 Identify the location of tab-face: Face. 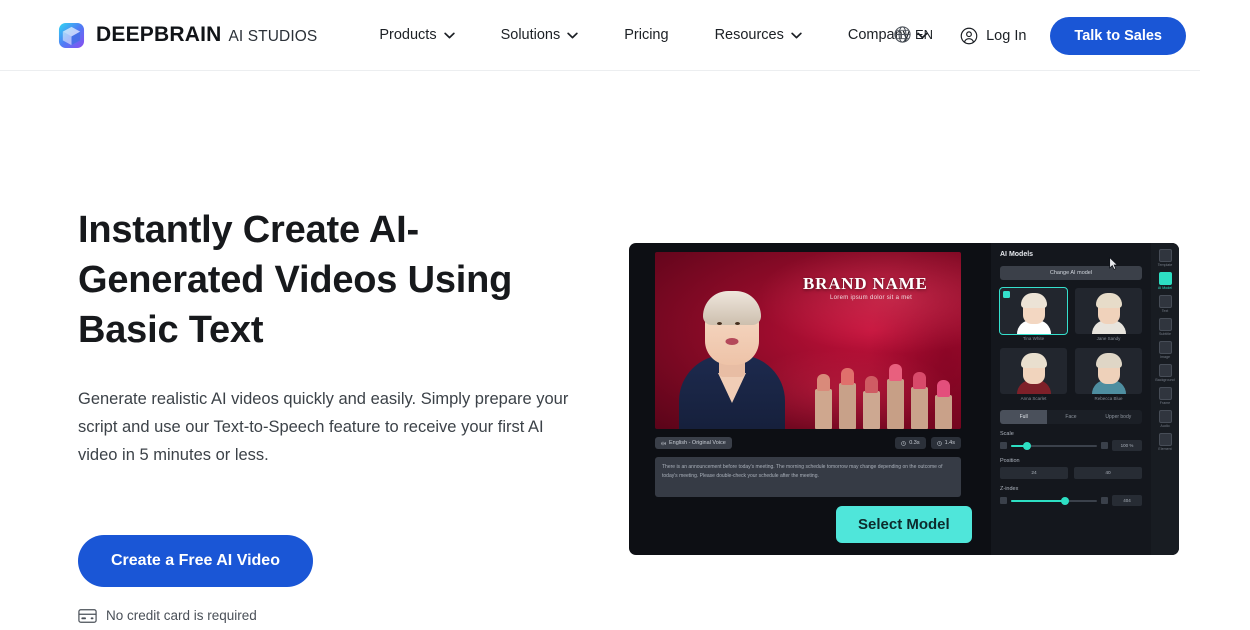
(1070, 417).